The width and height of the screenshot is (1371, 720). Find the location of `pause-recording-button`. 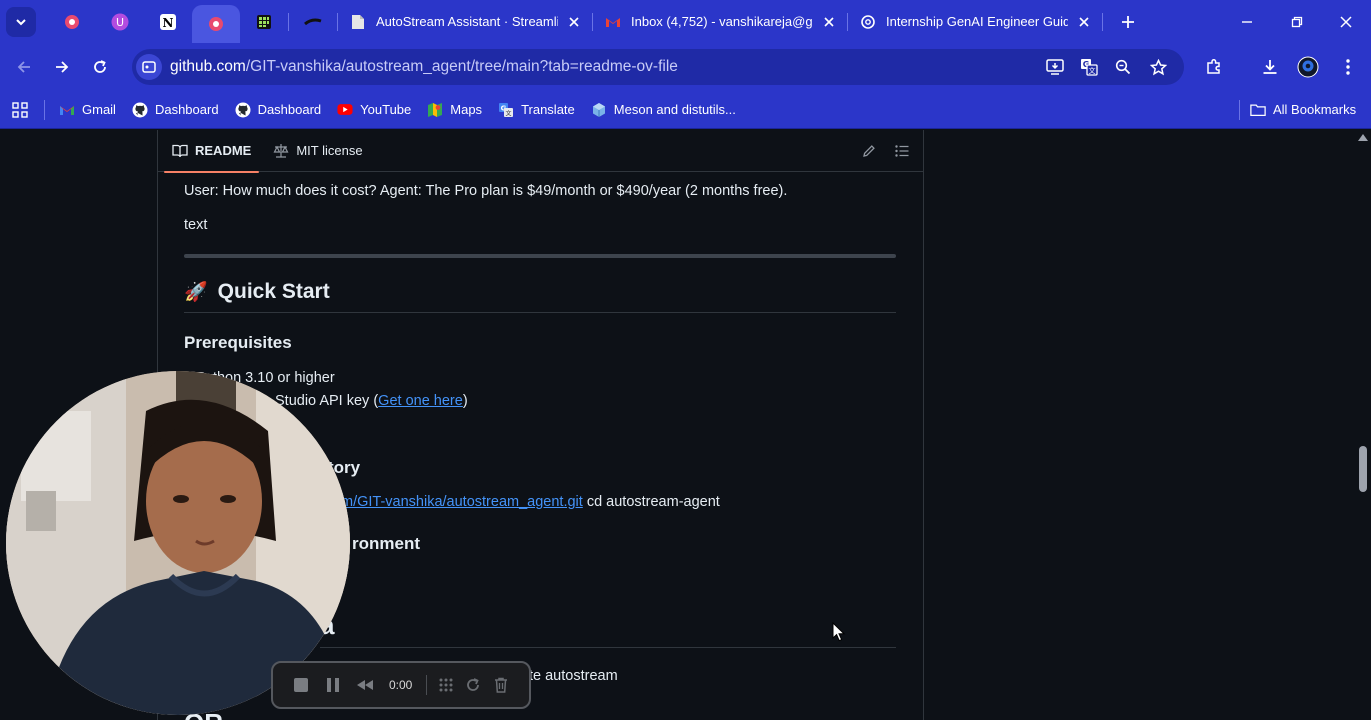

pause-recording-button is located at coordinates (333, 685).